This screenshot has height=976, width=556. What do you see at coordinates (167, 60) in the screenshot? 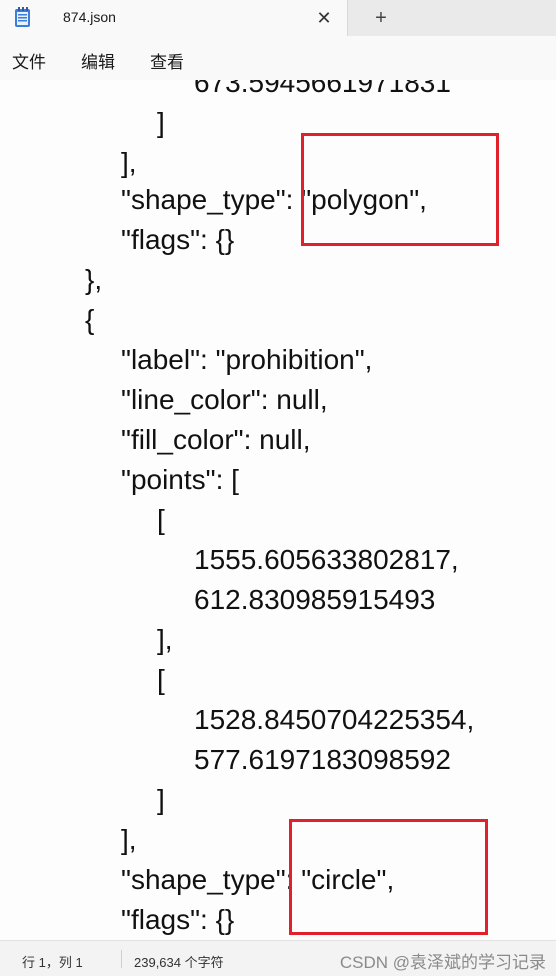
I see `menu-view: 查看` at bounding box center [167, 60].